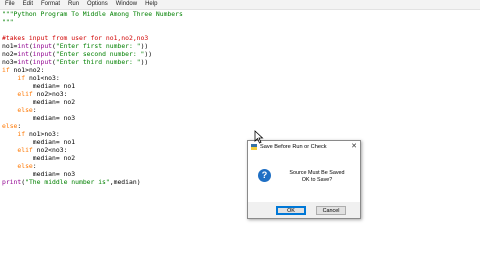 The height and width of the screenshot is (270, 480). I want to click on code-token: no1>no2:, so click(27, 70).